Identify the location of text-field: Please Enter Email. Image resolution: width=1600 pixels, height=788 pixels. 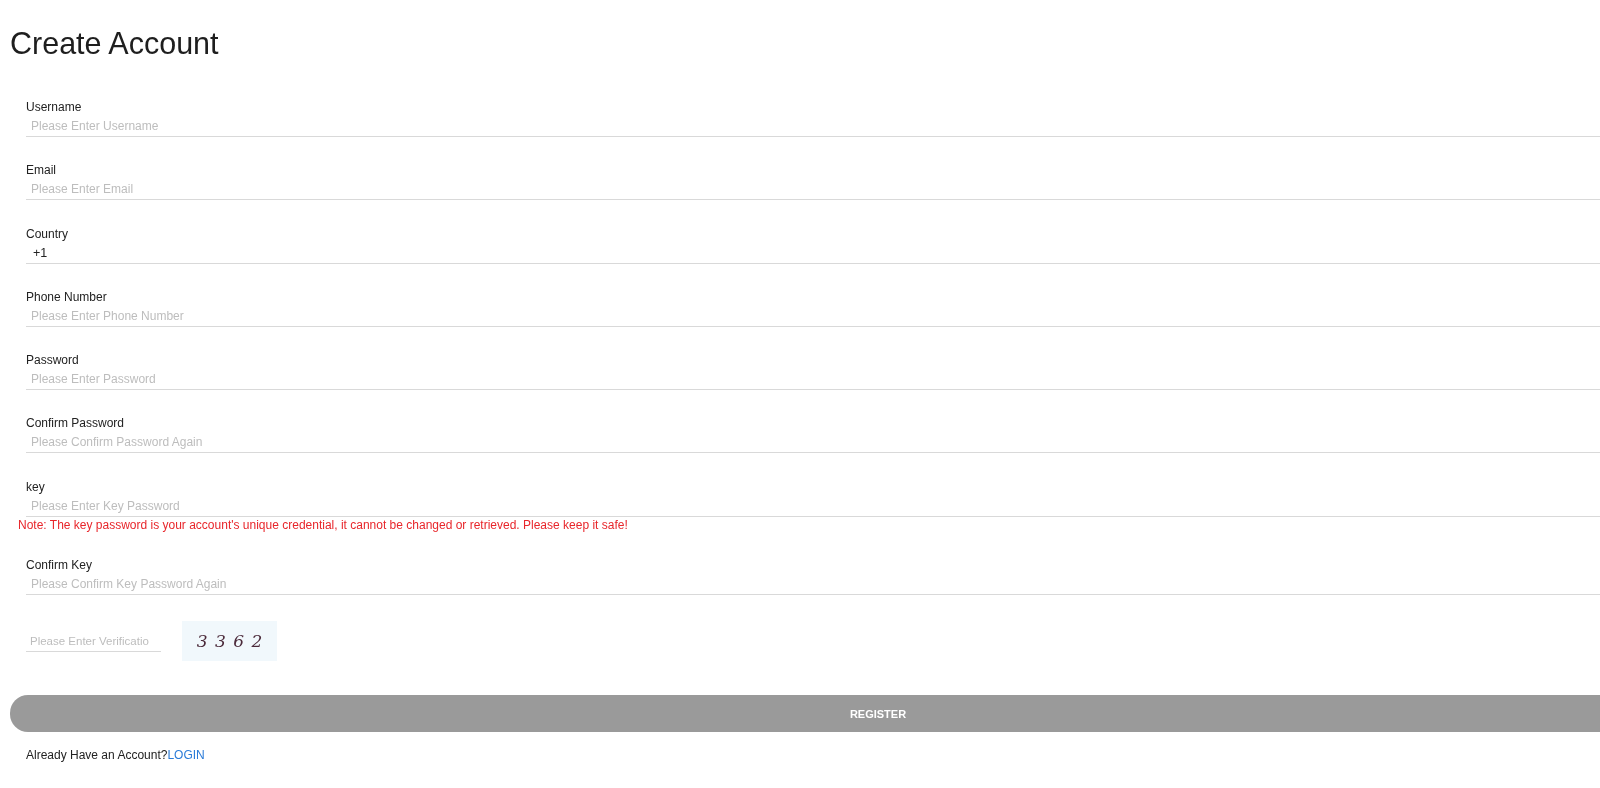
(813, 190).